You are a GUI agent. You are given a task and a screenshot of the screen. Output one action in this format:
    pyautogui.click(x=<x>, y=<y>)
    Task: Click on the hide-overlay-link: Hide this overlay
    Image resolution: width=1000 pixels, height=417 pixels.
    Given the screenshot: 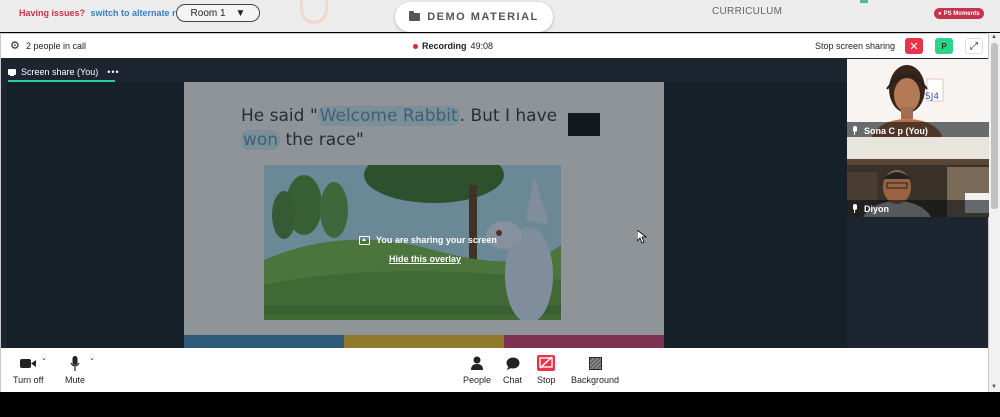 What is the action you would take?
    pyautogui.click(x=425, y=259)
    